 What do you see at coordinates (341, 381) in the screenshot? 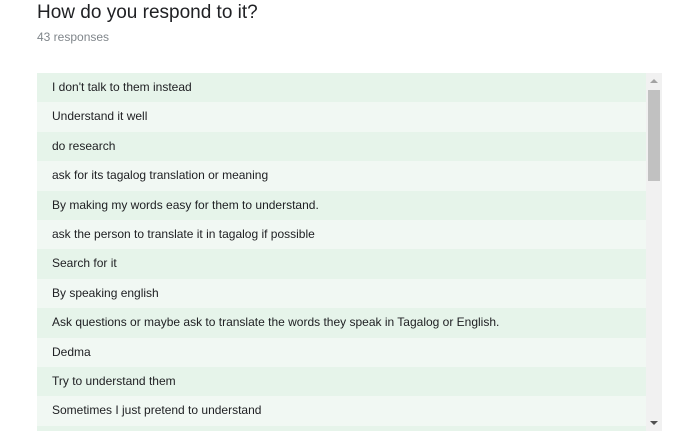
I see `response-item: Try to understand them` at bounding box center [341, 381].